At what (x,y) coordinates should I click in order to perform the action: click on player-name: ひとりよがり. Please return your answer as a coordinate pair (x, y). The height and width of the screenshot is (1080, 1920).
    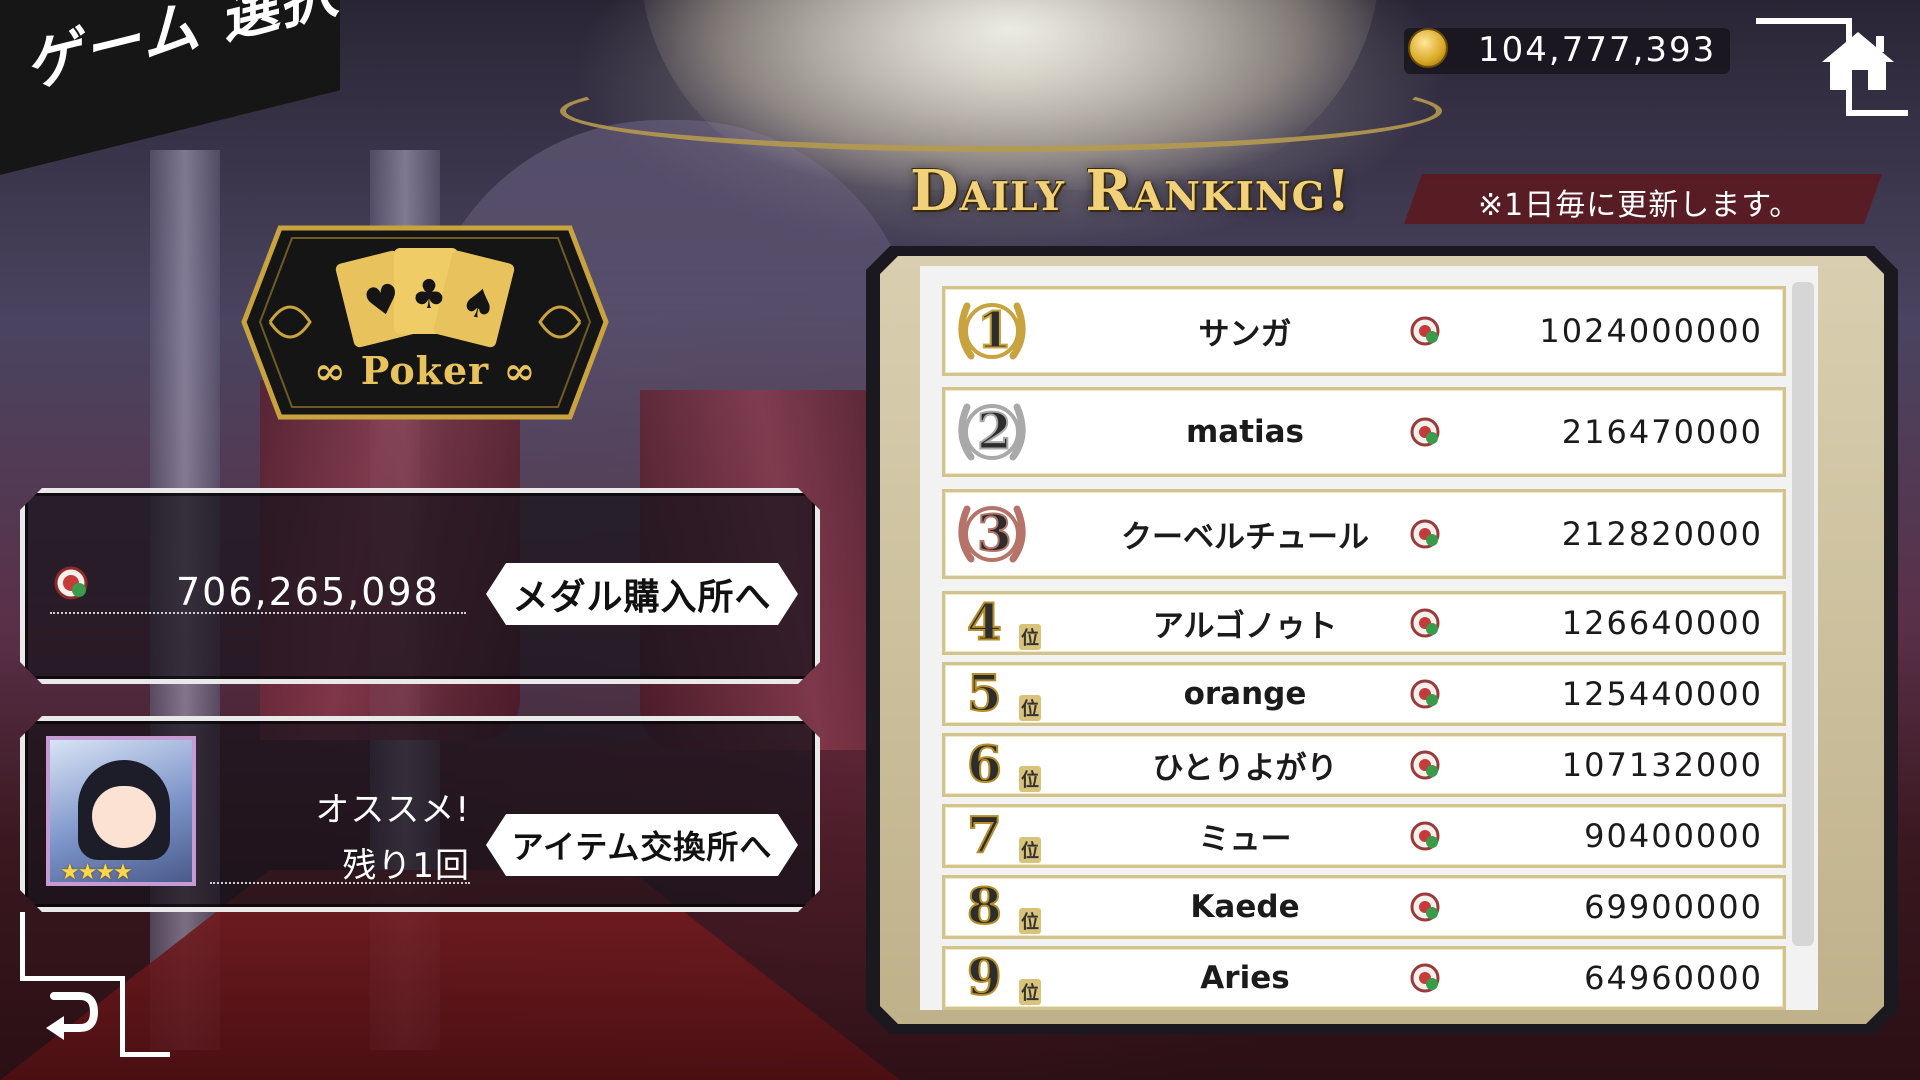
    Looking at the image, I should click on (1245, 768).